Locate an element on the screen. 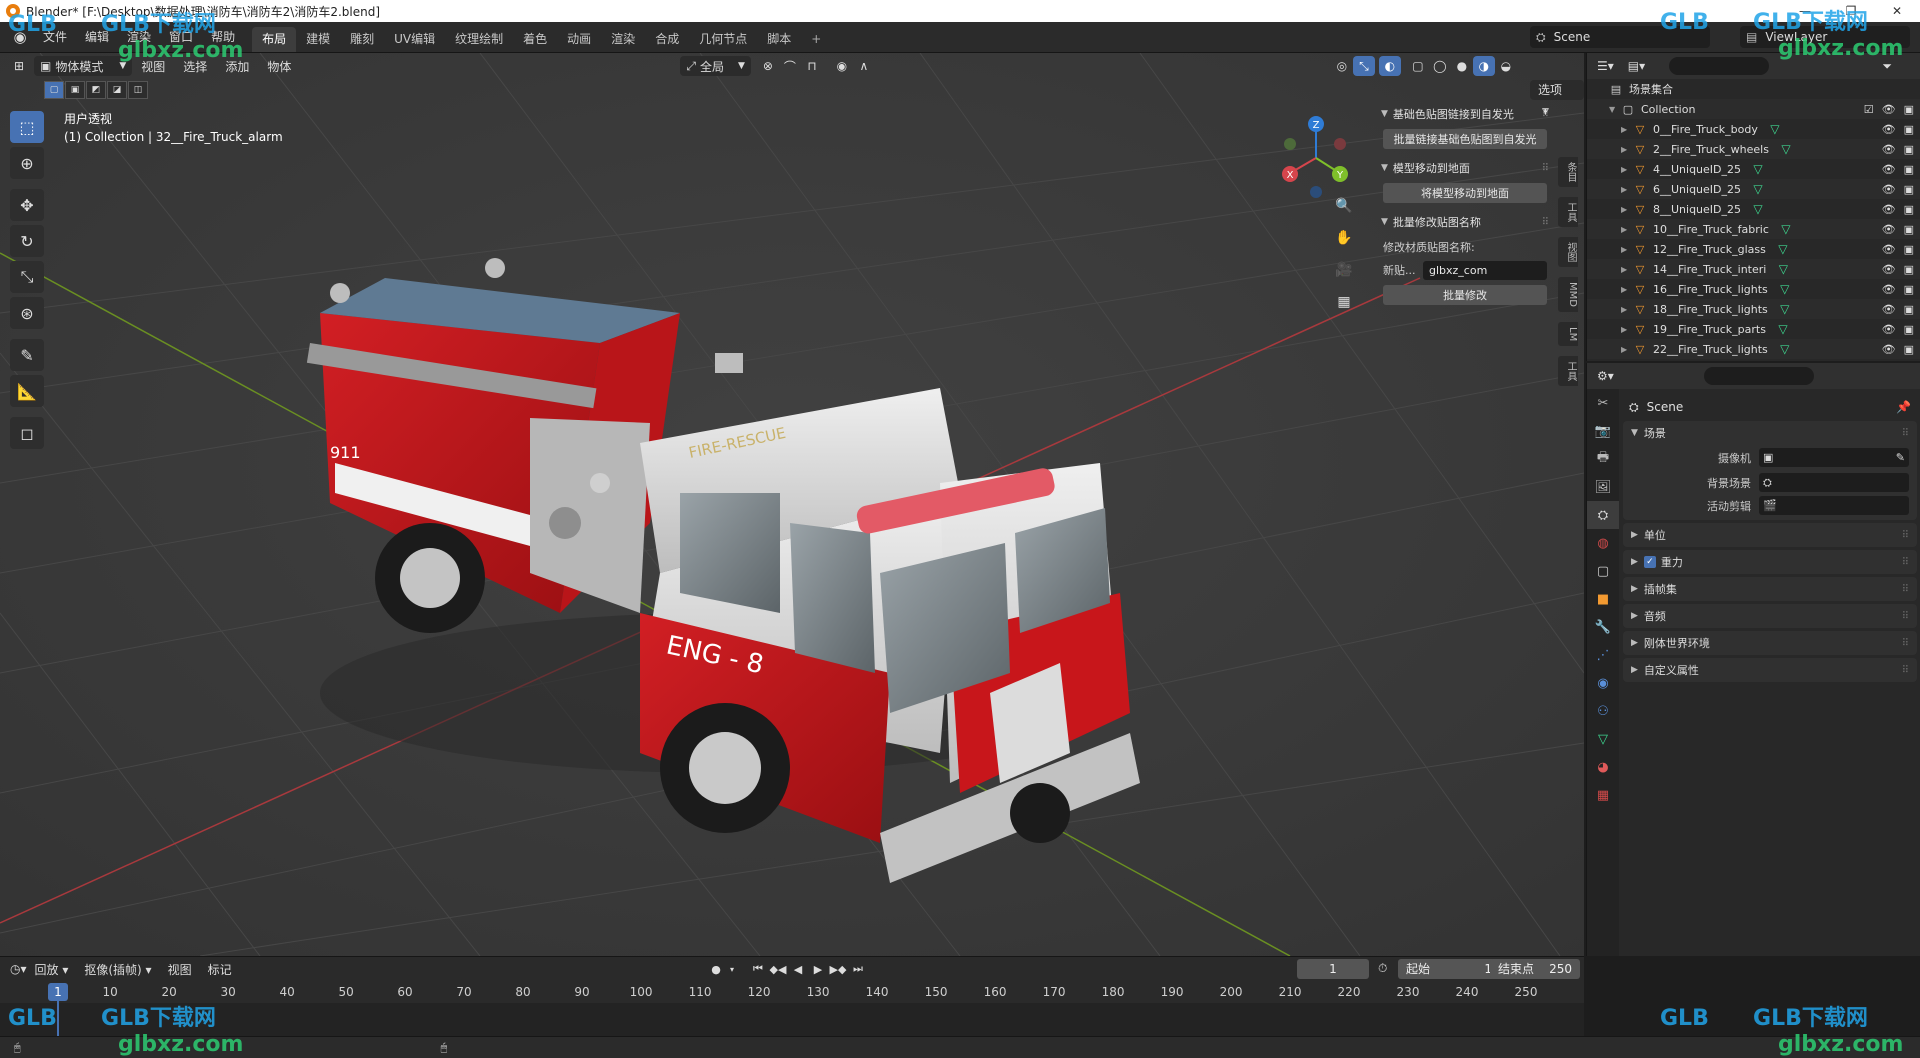 The width and height of the screenshot is (1920, 1058). select-extend-icon: ▣ is located at coordinates (75, 90).